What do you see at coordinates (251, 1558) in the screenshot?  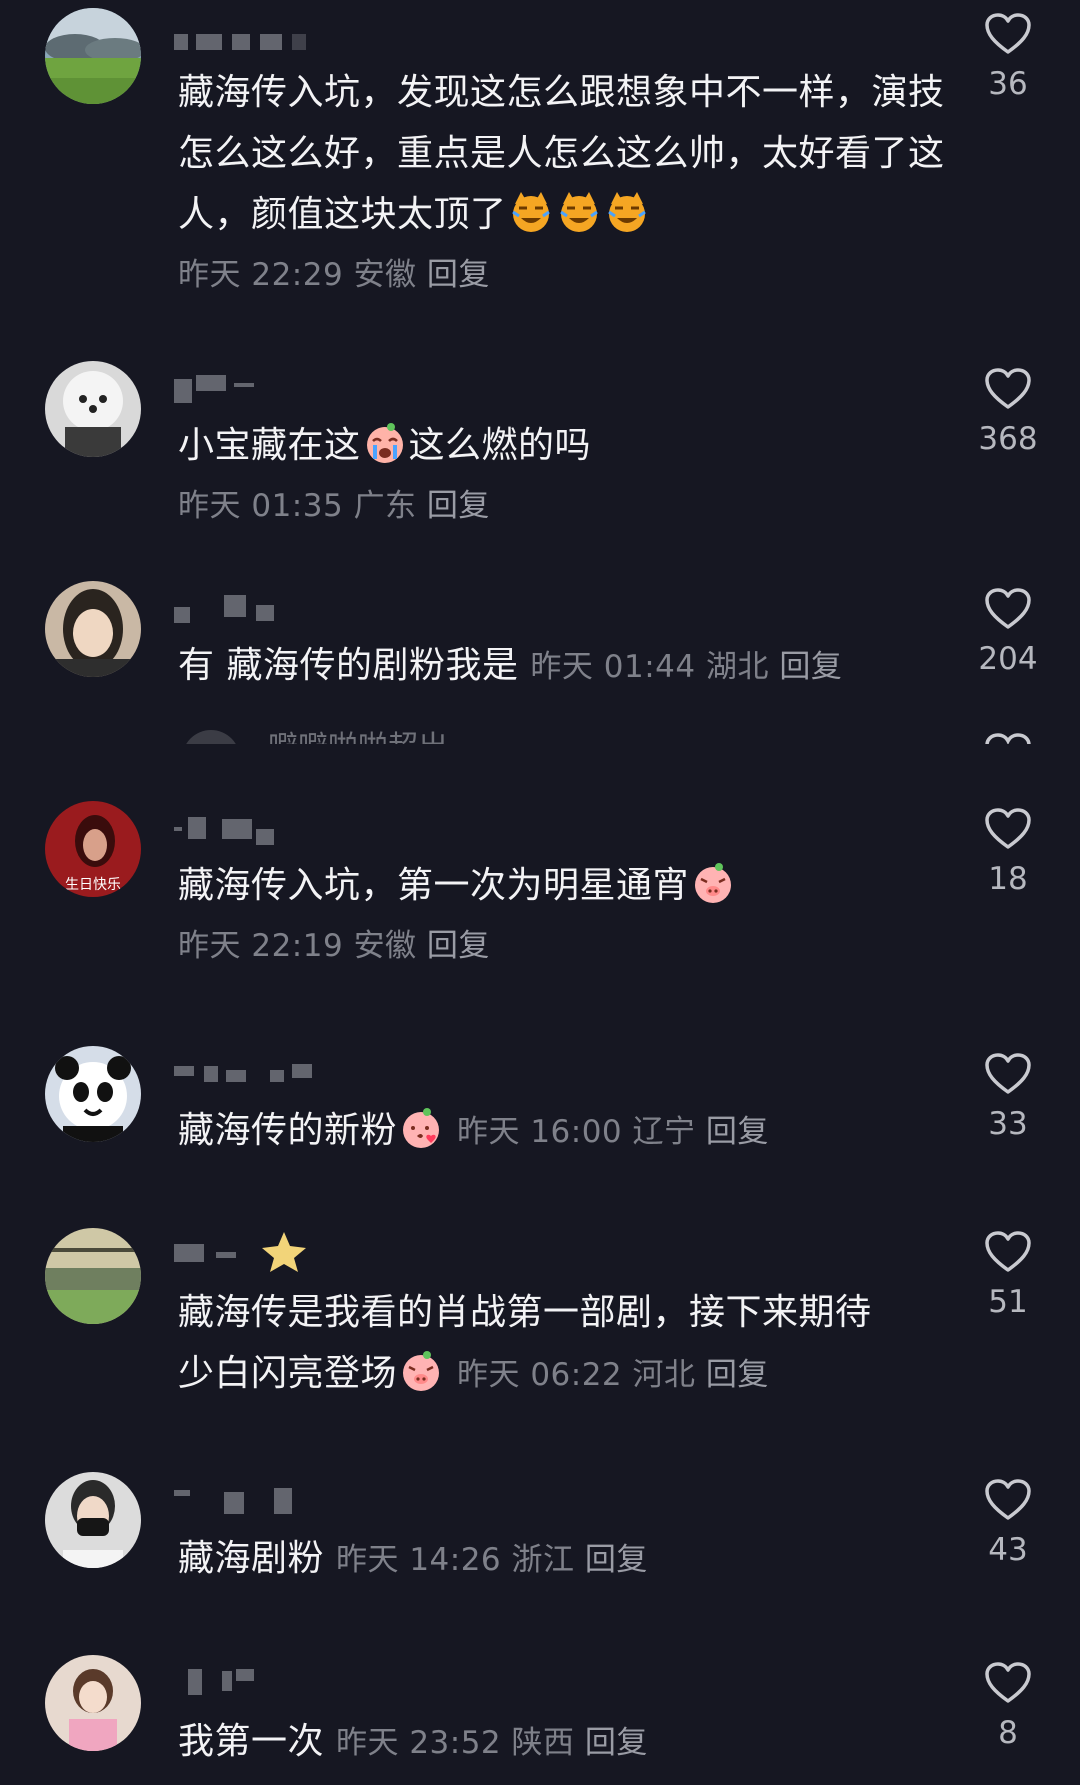 I see `comment-body: 藏海剧粉` at bounding box center [251, 1558].